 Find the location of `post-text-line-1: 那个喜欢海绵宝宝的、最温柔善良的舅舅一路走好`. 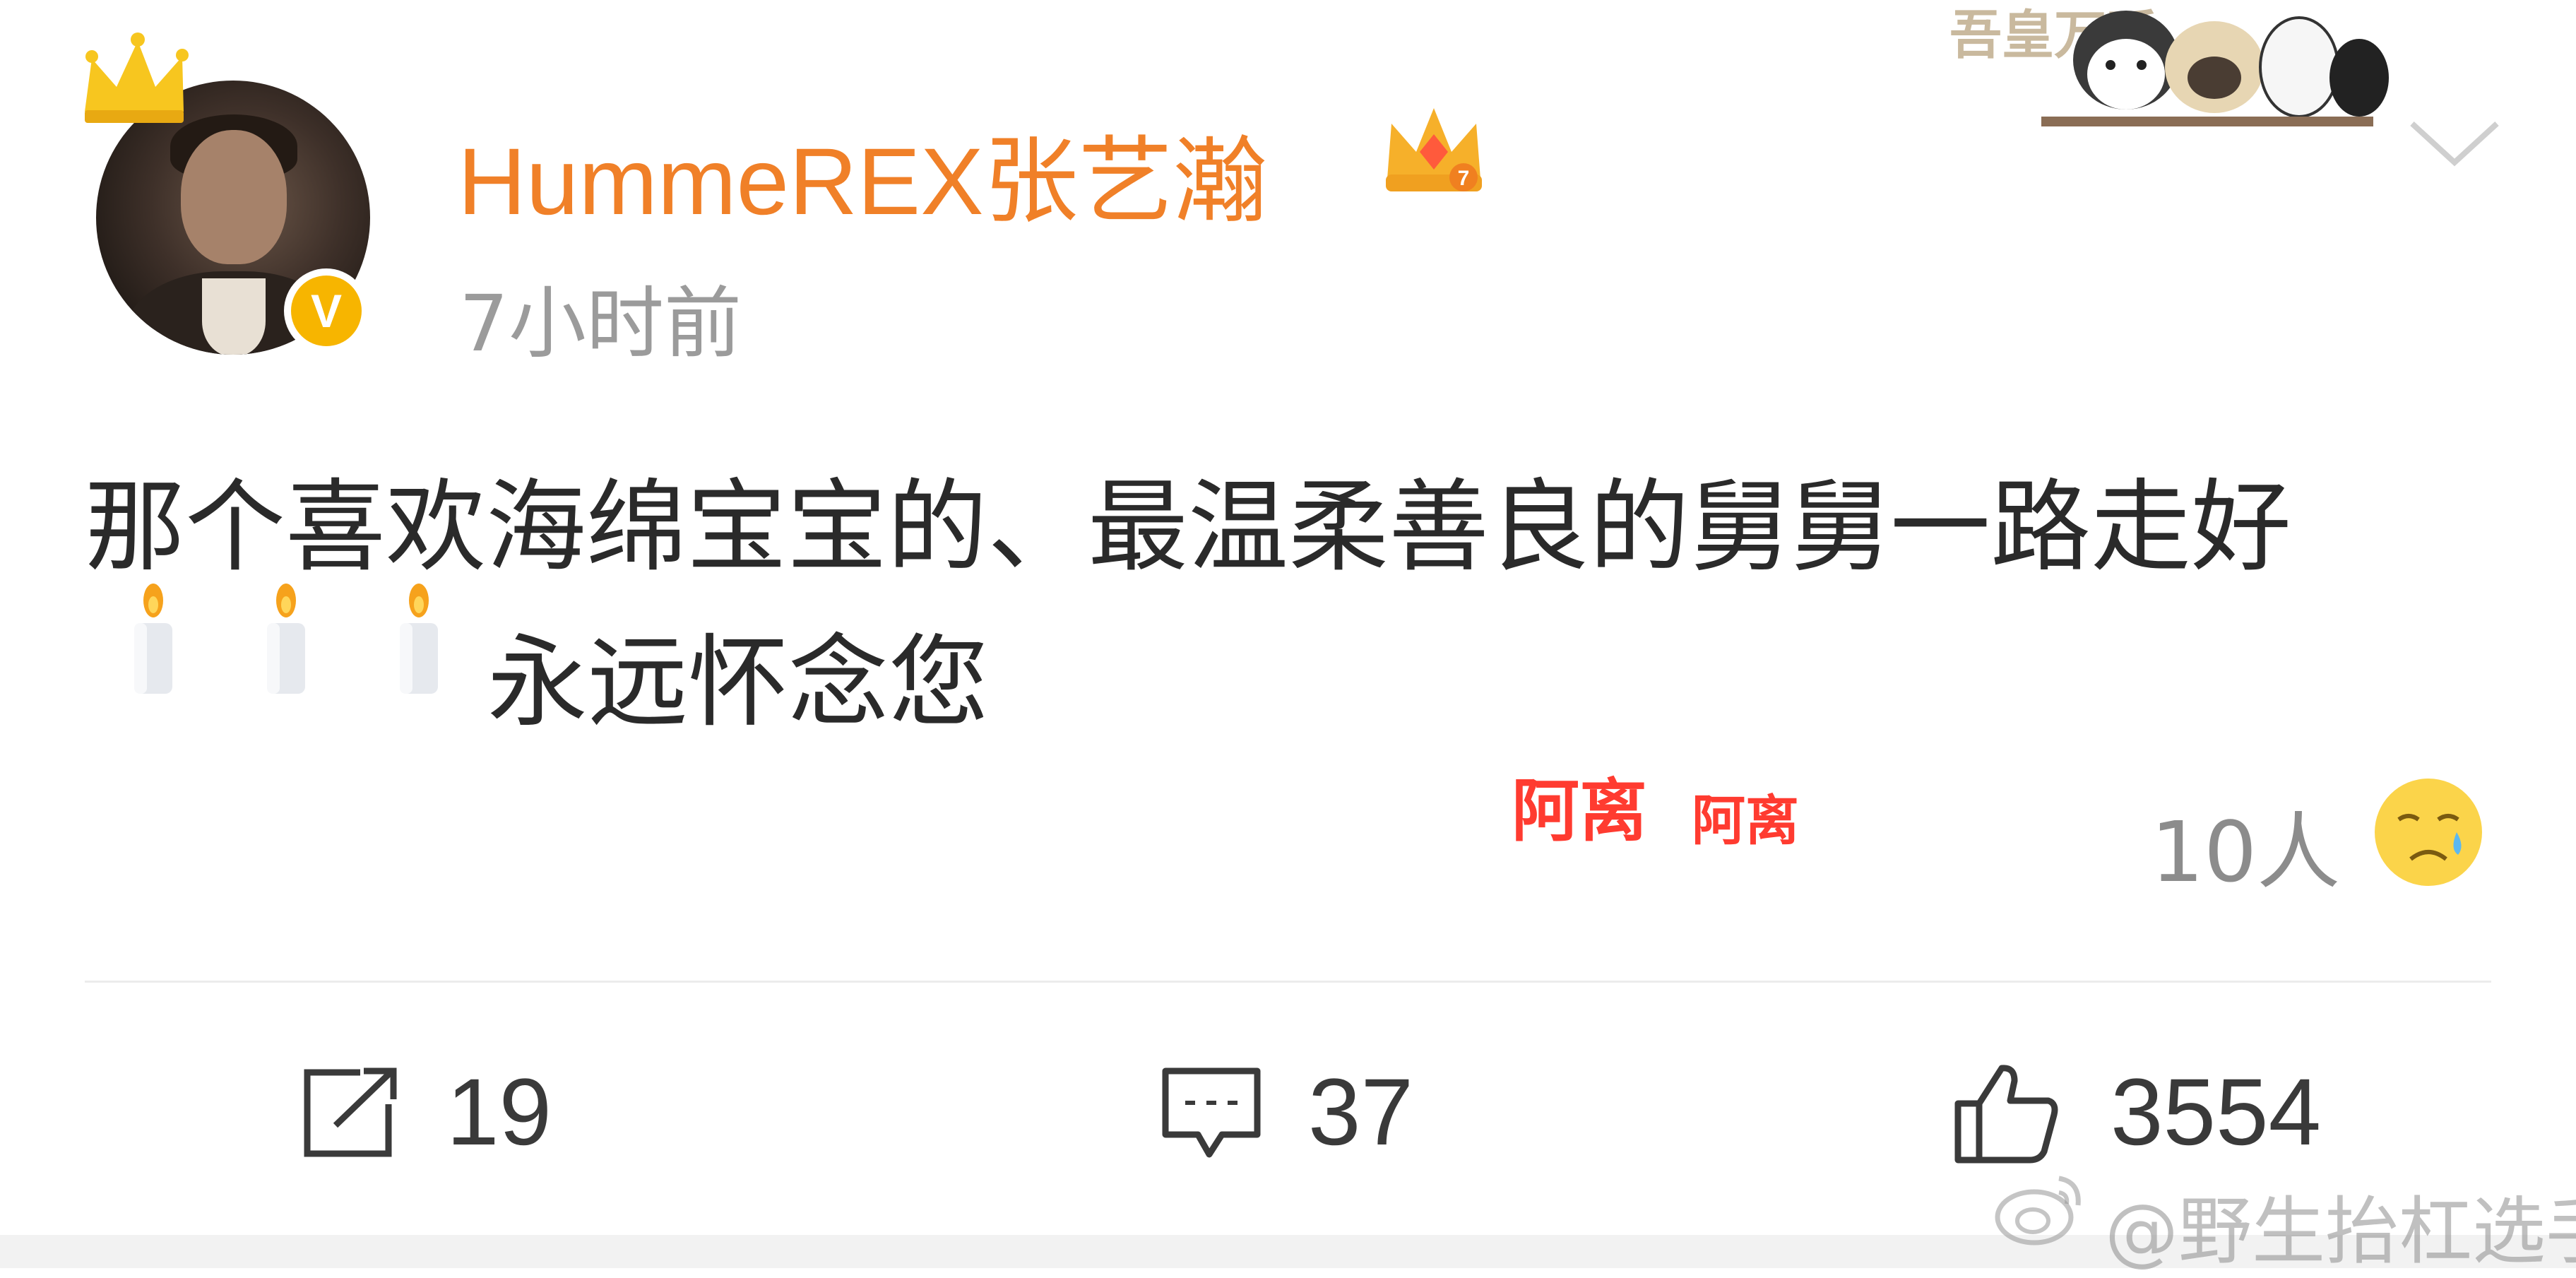

post-text-line-1: 那个喜欢海绵宝宝的、最温柔善良的舅舅一路走好 is located at coordinates (1188, 527).